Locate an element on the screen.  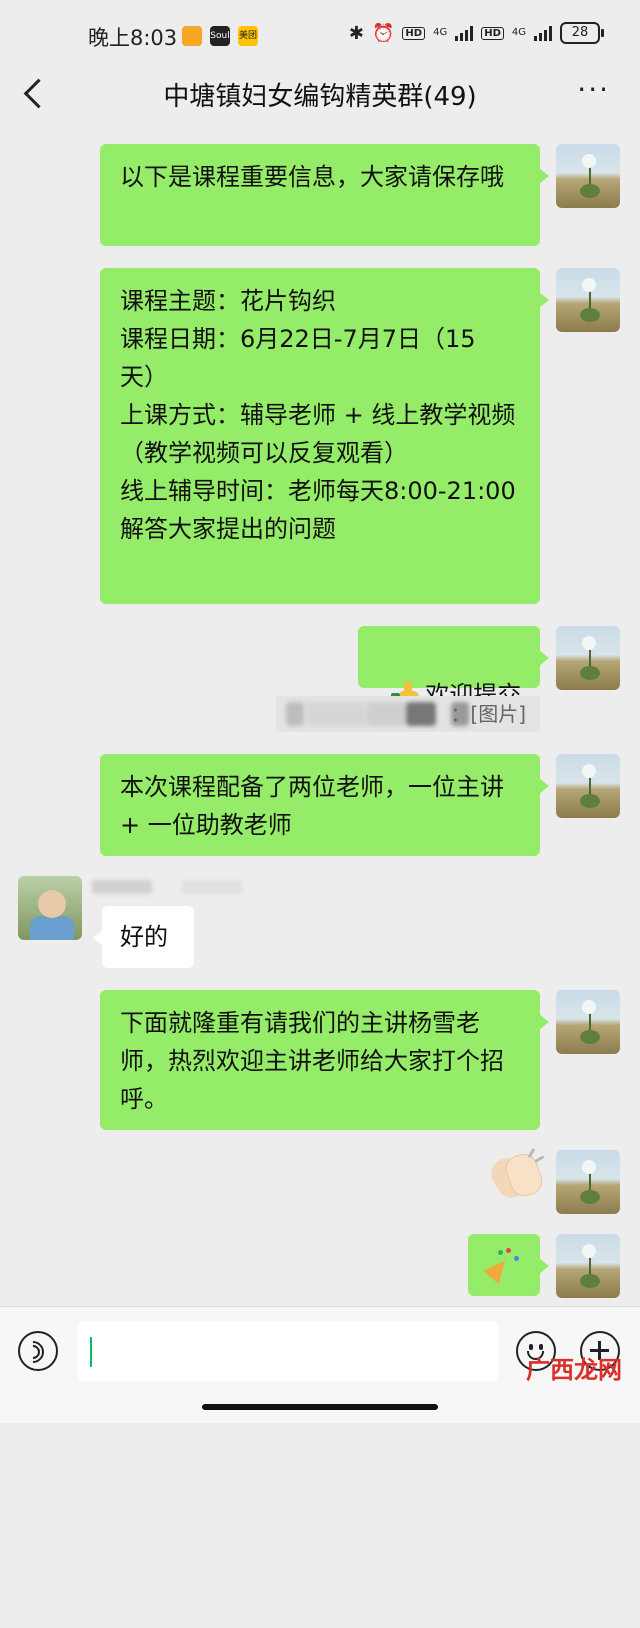
message-bubble: 欢迎提交 is located at coordinates (453, 667).